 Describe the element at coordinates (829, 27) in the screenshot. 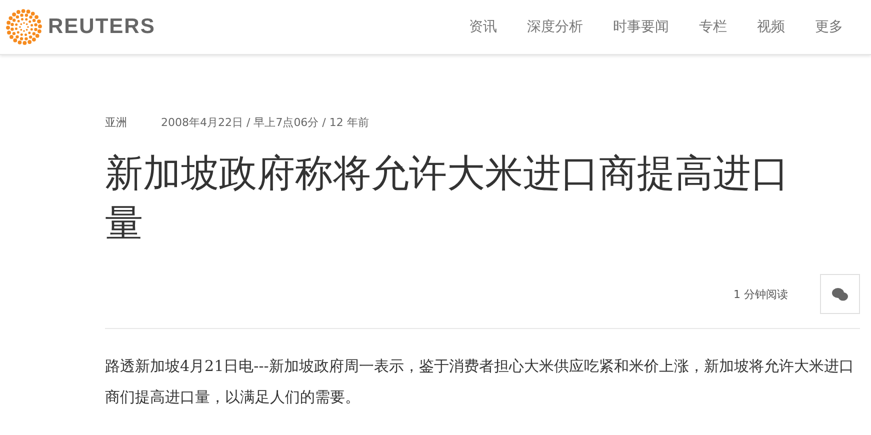

I see `nav-link: 更多` at that location.